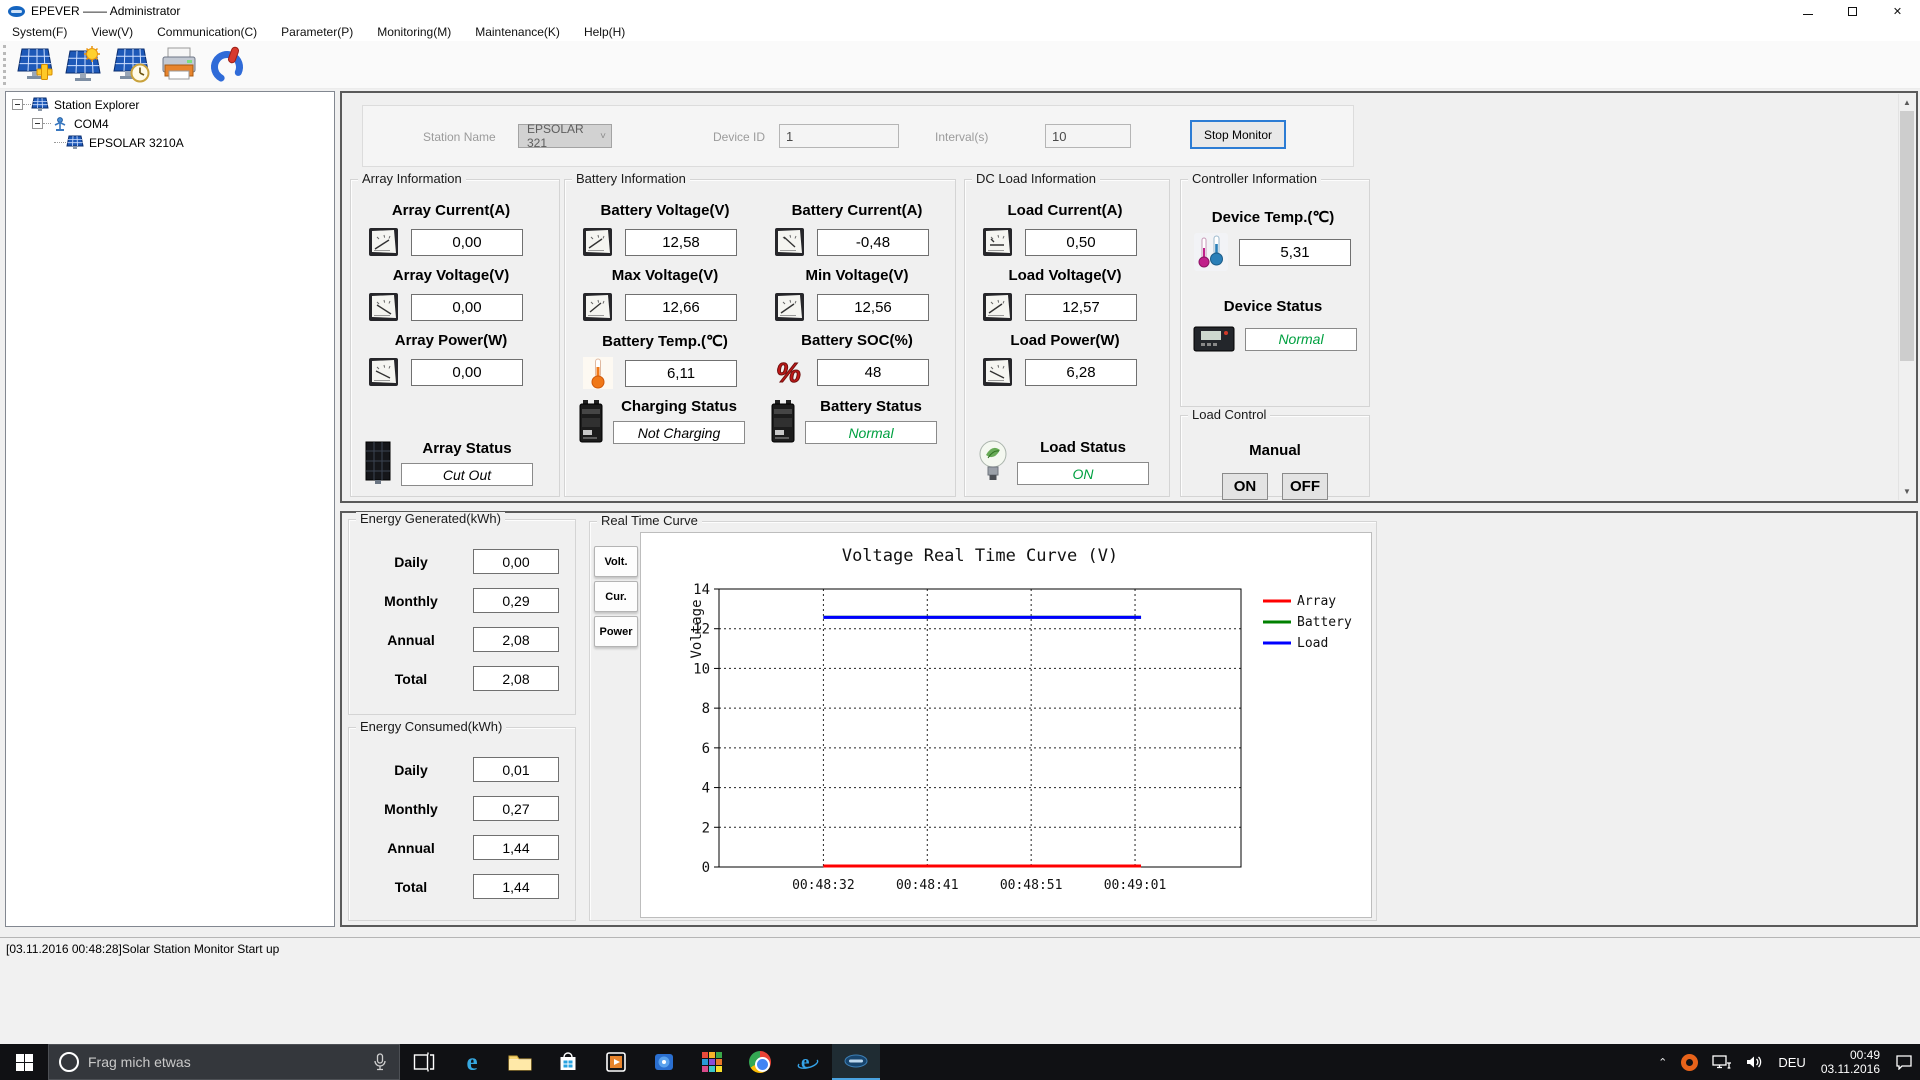 The height and width of the screenshot is (1080, 1920). I want to click on chevron-down-icon: ˅, so click(603, 136).